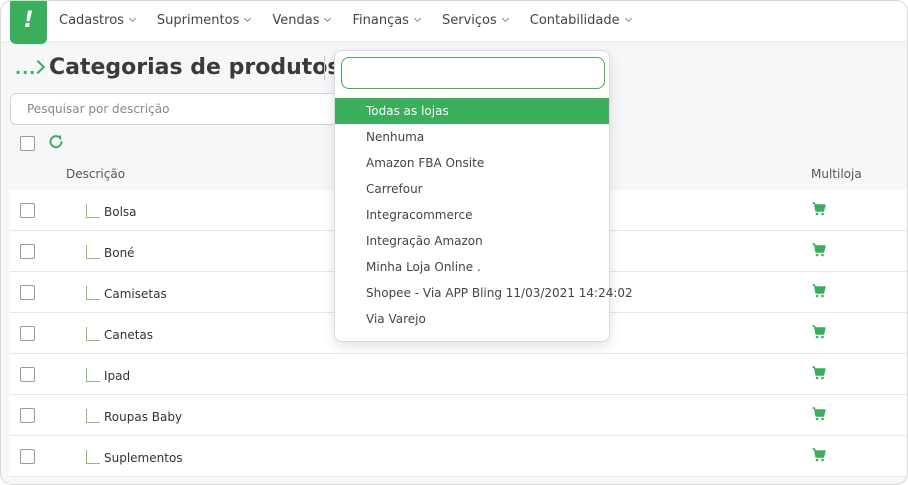 The height and width of the screenshot is (485, 908). I want to click on refresh-icon, so click(56, 142).